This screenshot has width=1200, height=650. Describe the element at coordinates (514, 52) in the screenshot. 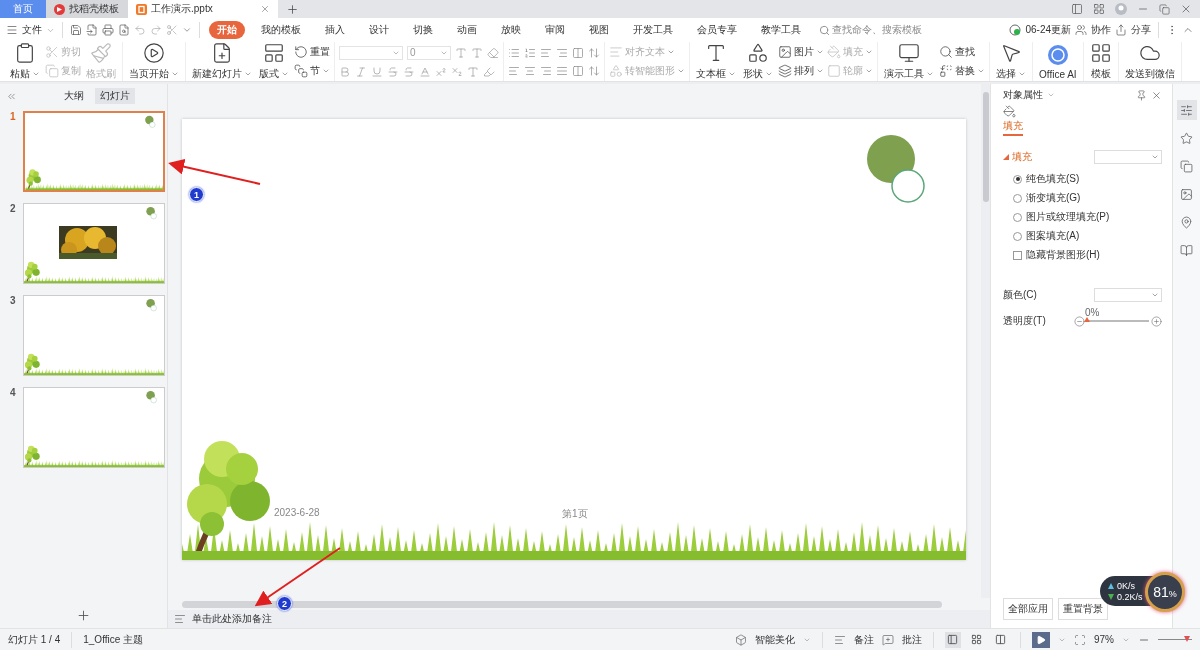

I see `bullet-list-icon` at that location.